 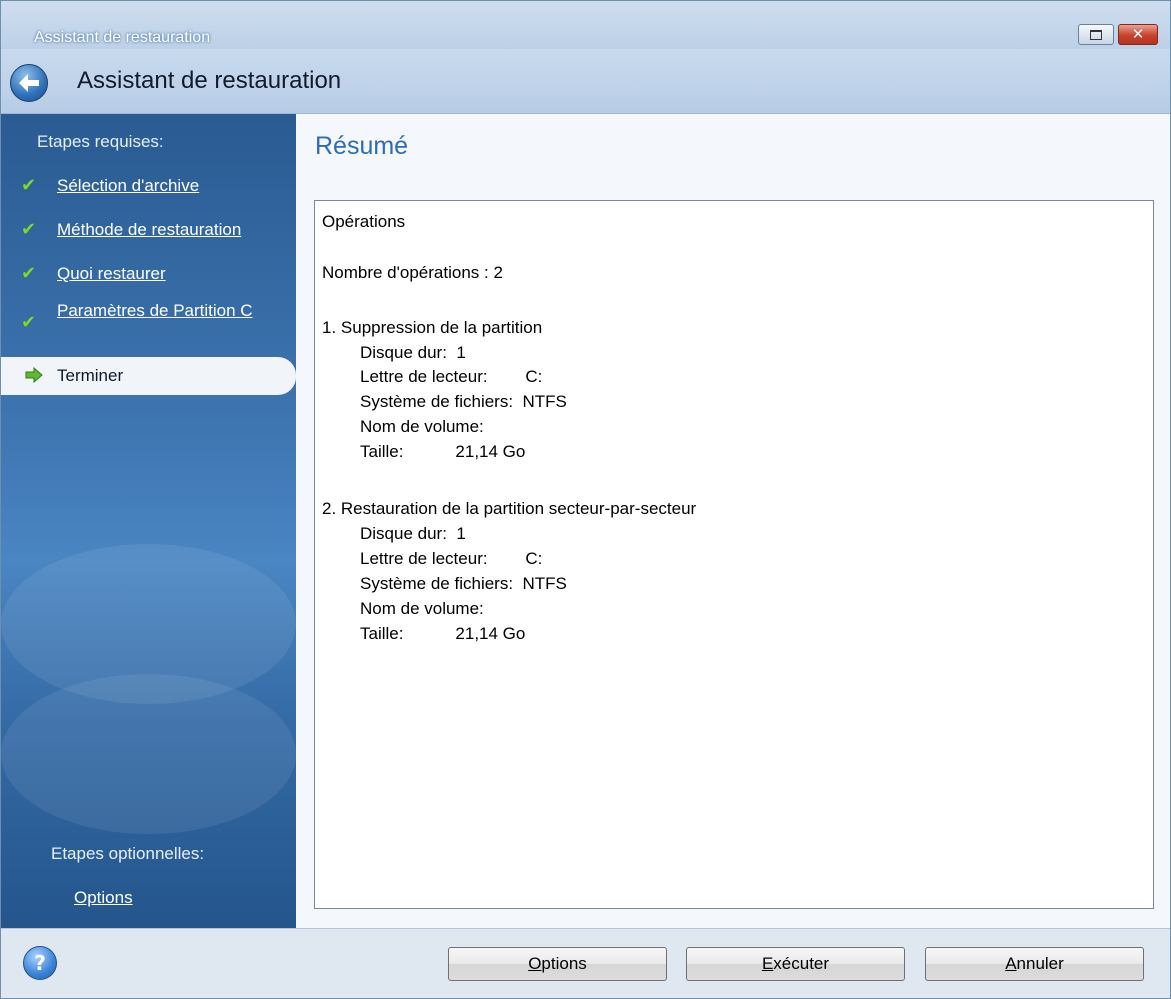 I want to click on step-archive-selection: ✔ Sélection d'archive, so click(x=154, y=186).